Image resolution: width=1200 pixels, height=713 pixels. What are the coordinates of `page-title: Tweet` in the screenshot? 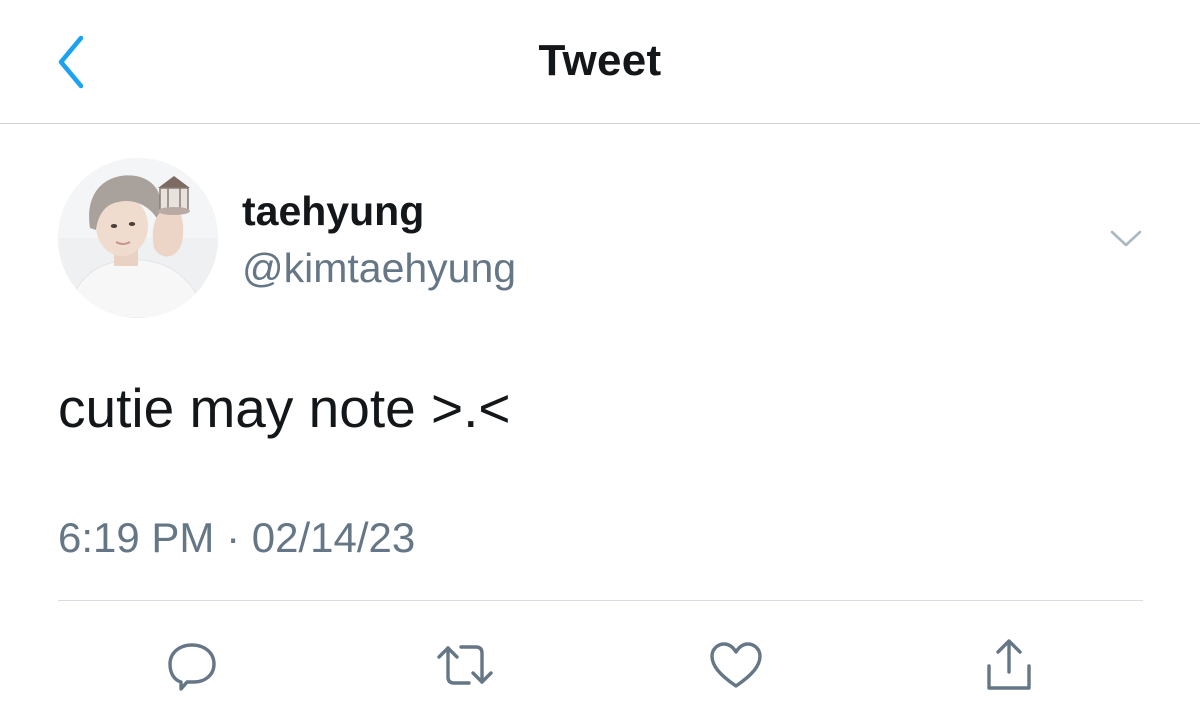 It's located at (600, 60).